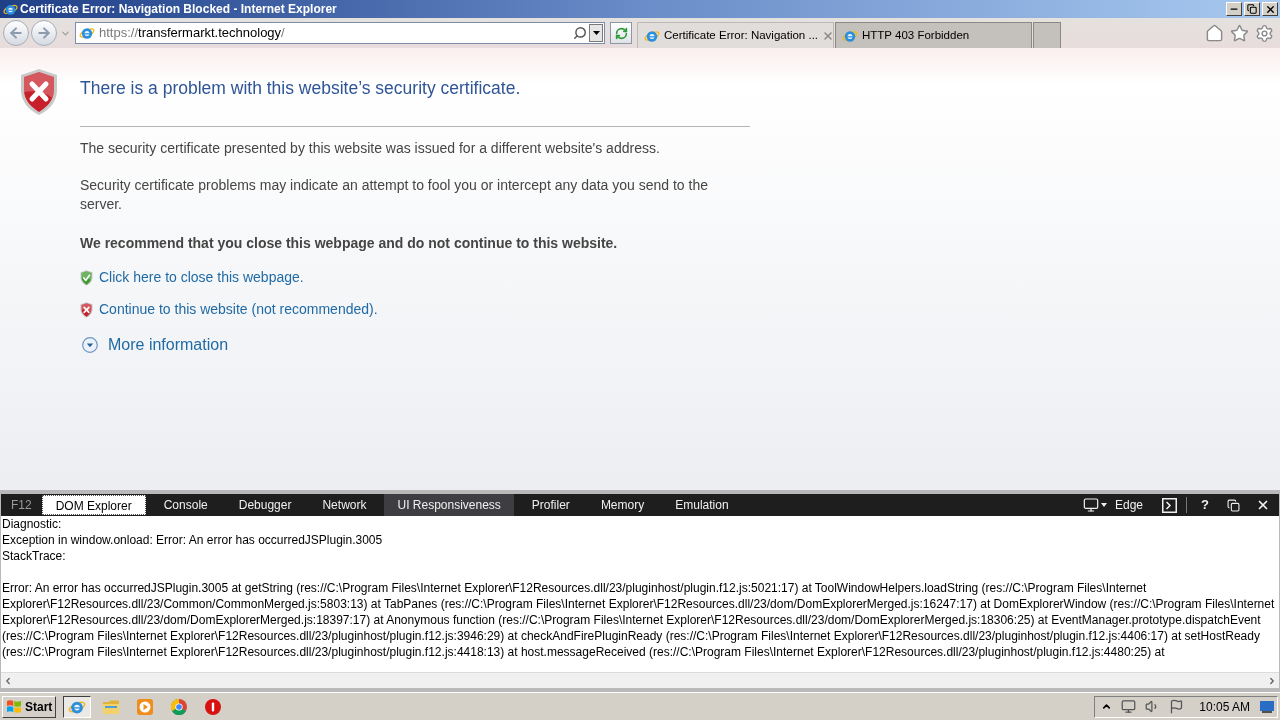 The height and width of the screenshot is (720, 1280). What do you see at coordinates (185, 505) in the screenshot?
I see `devtools-tab: Console` at bounding box center [185, 505].